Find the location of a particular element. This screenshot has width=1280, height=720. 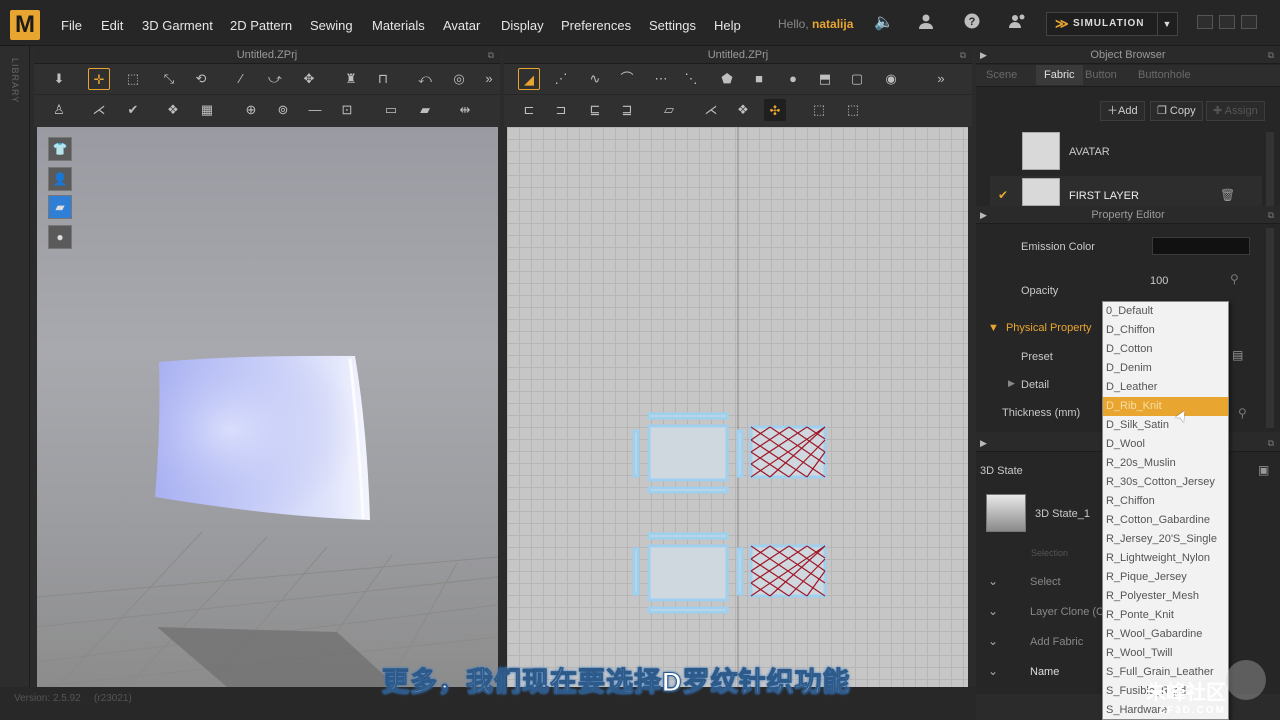

garment-view-icon: 👕 is located at coordinates (60, 149).